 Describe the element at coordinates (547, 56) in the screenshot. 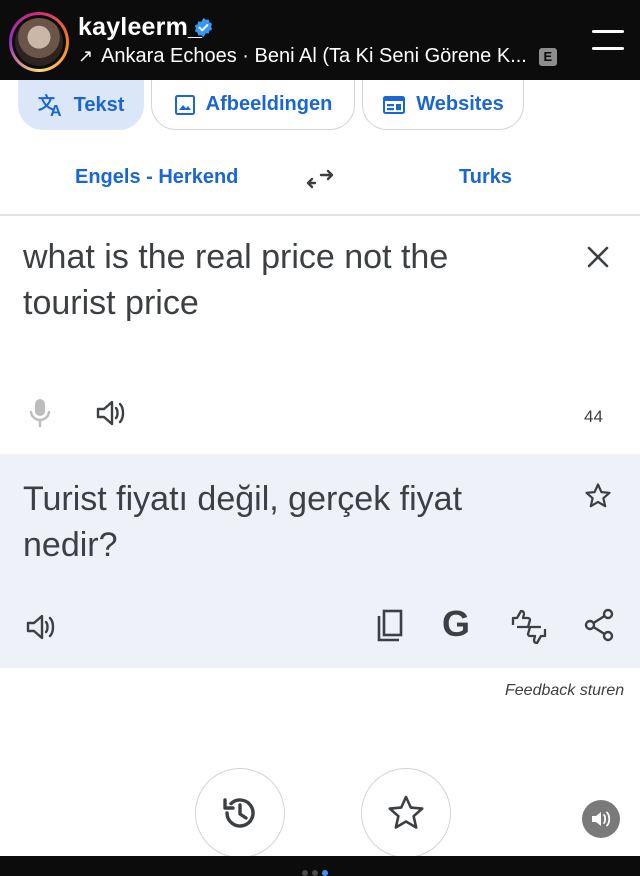

I see `explicit-badge: E` at that location.